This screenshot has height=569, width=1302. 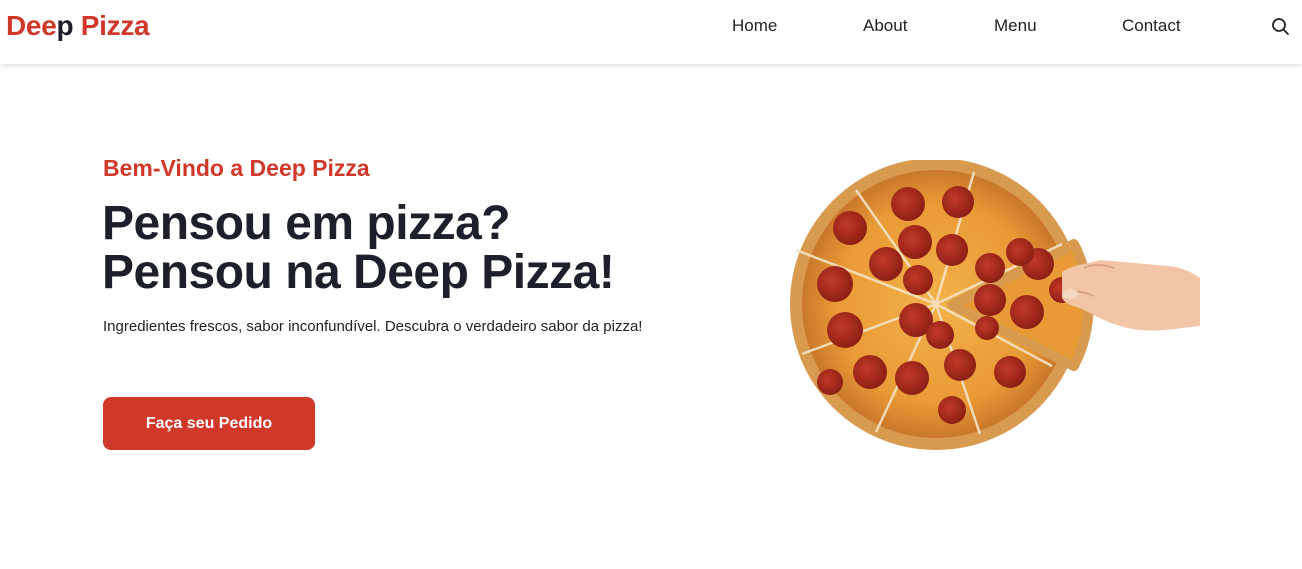 What do you see at coordinates (111, 25) in the screenshot?
I see `brand-logo-part3: Pizza` at bounding box center [111, 25].